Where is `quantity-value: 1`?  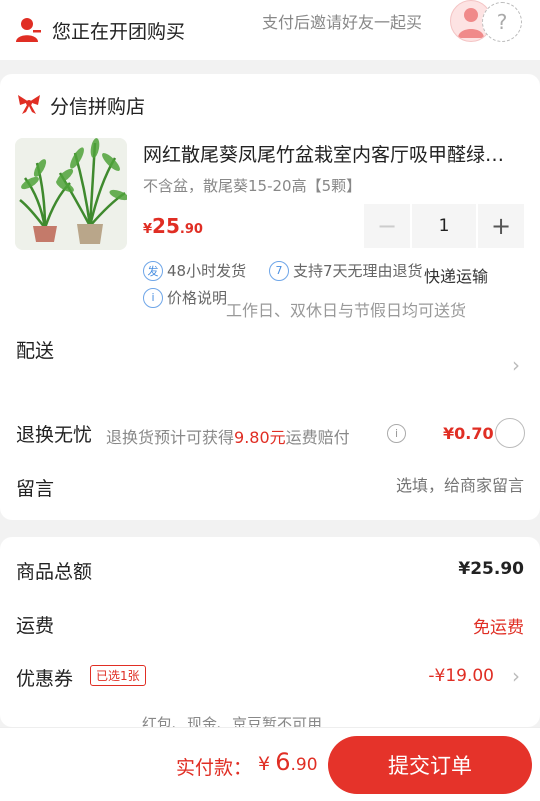
quantity-value: 1 is located at coordinates (444, 226).